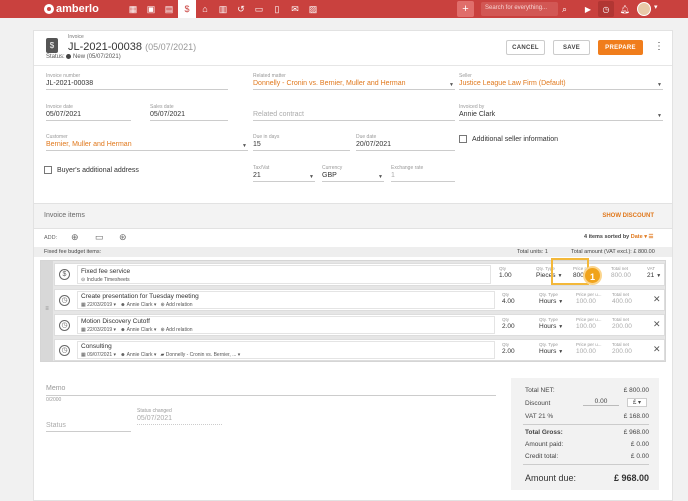 This screenshot has height=501, width=688. I want to click on customer-value: Bernier, Muller and Herman, so click(147, 145).